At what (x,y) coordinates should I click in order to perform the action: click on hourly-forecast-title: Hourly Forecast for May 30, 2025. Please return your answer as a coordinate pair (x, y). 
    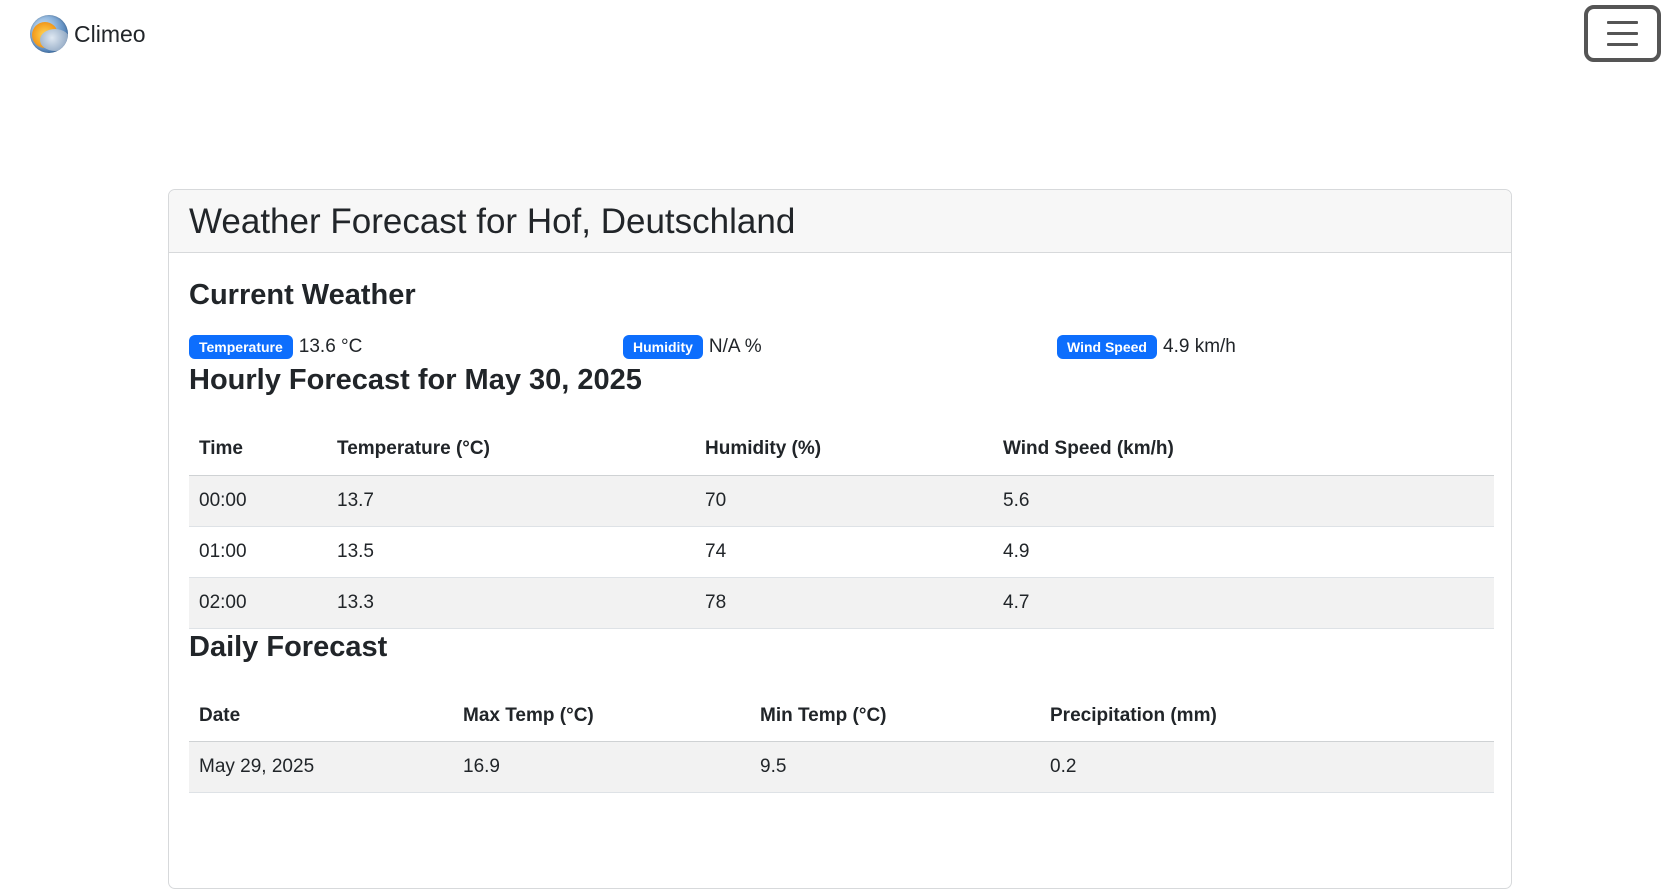
    Looking at the image, I should click on (415, 380).